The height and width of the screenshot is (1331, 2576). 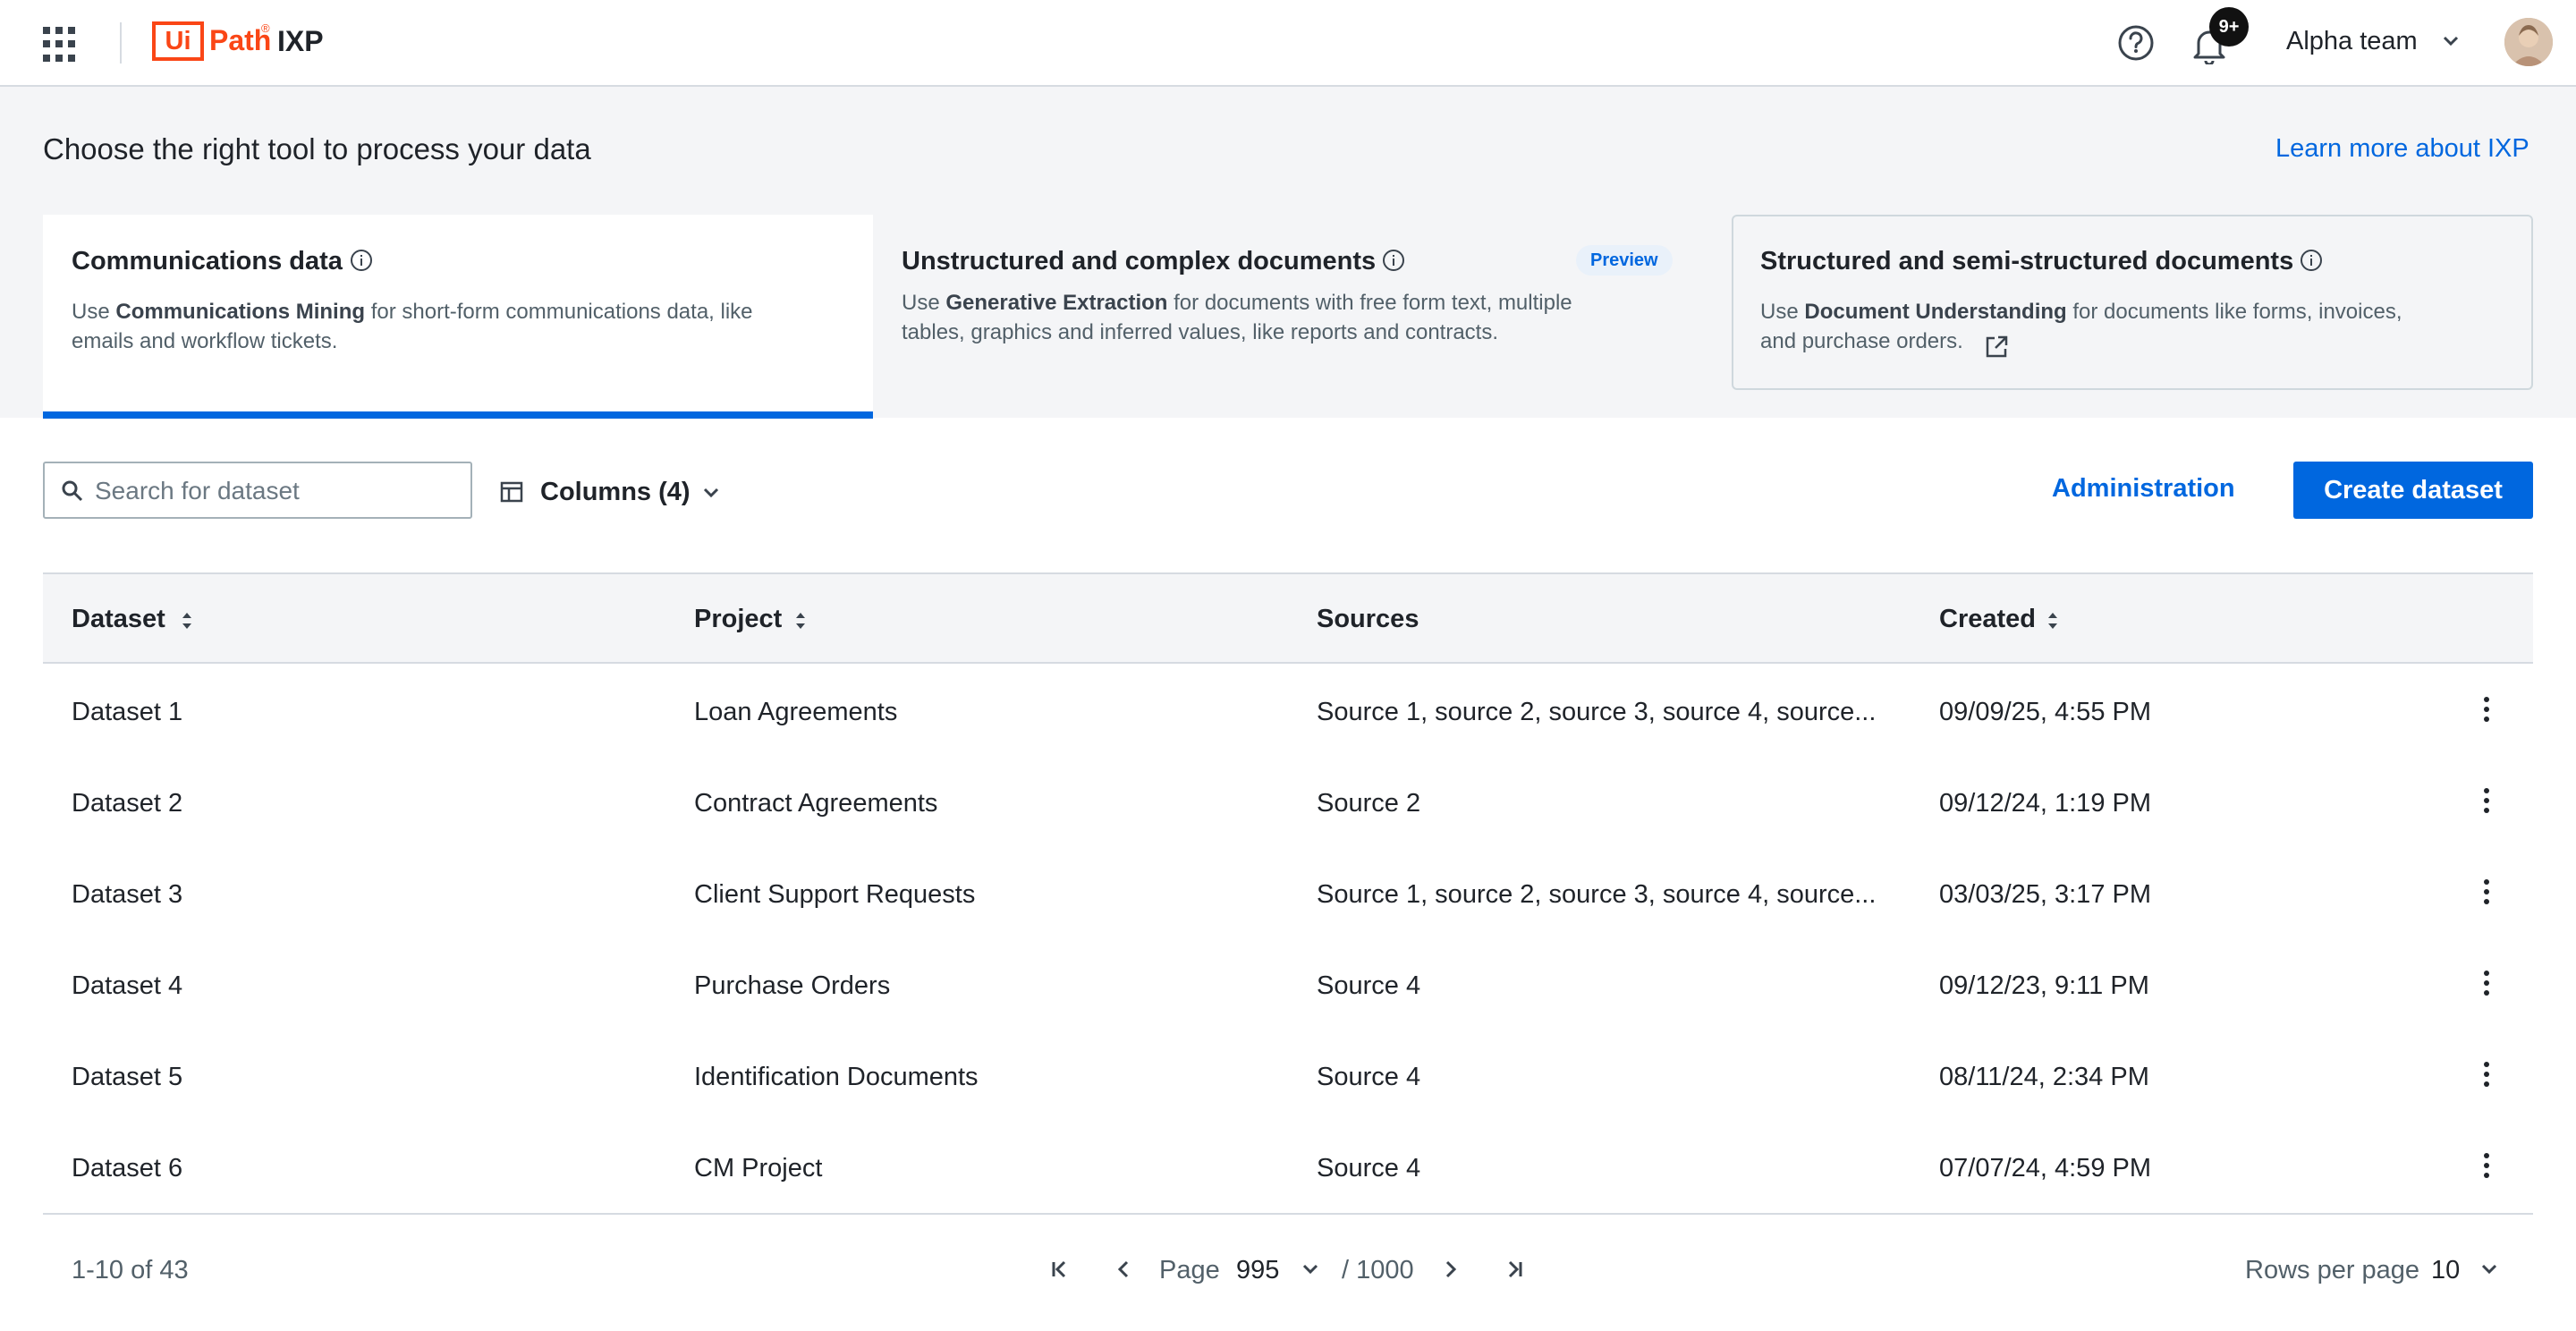 What do you see at coordinates (458, 415) in the screenshot?
I see `selected-card-indicator` at bounding box center [458, 415].